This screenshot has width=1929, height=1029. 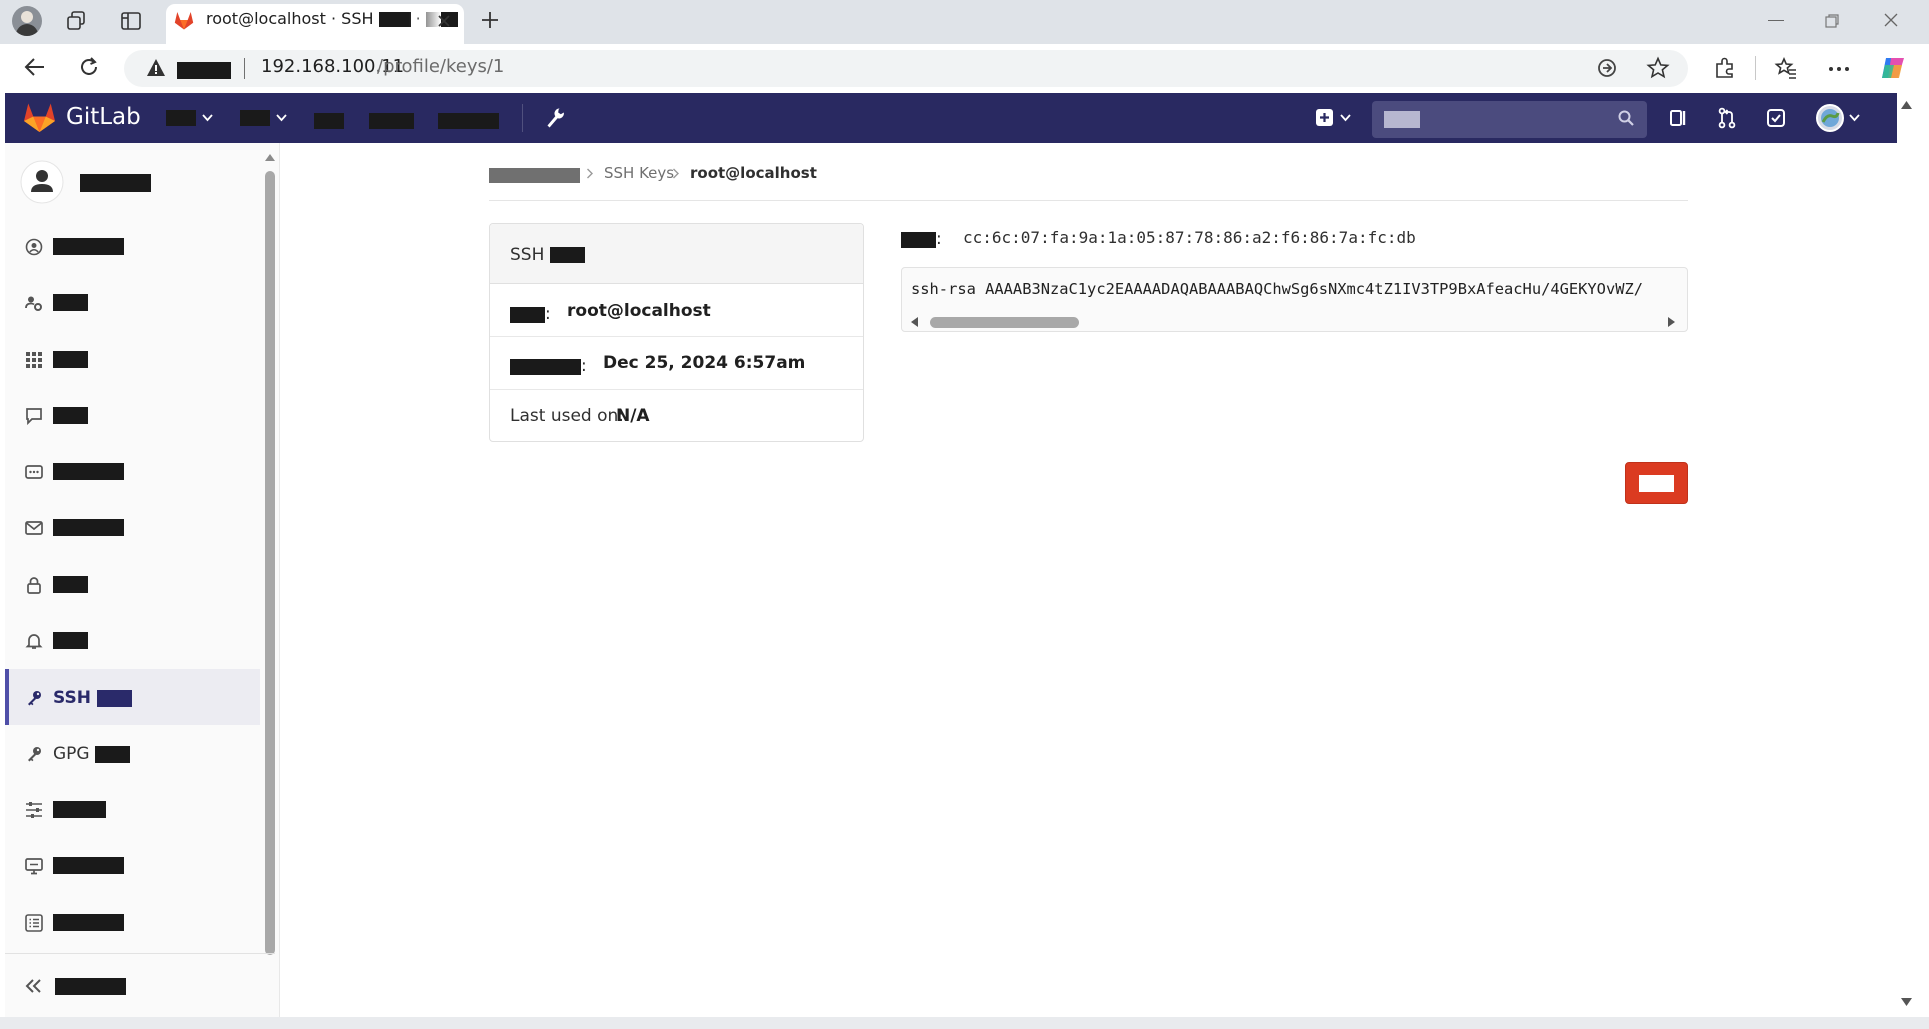 What do you see at coordinates (633, 416) in the screenshot?
I see `last-used-value: N/A` at bounding box center [633, 416].